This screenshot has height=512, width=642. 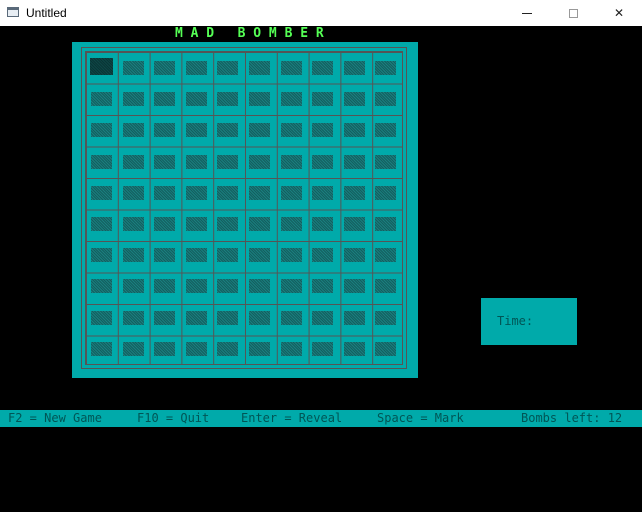 What do you see at coordinates (573, 13) in the screenshot?
I see `maximize-button` at bounding box center [573, 13].